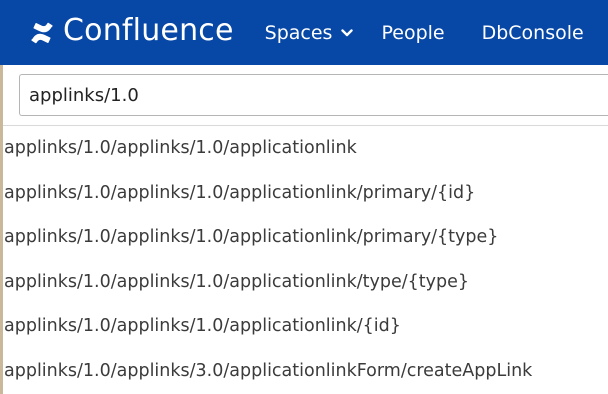 The width and height of the screenshot is (608, 394). What do you see at coordinates (42, 32) in the screenshot?
I see `confluence-x-icon` at bounding box center [42, 32].